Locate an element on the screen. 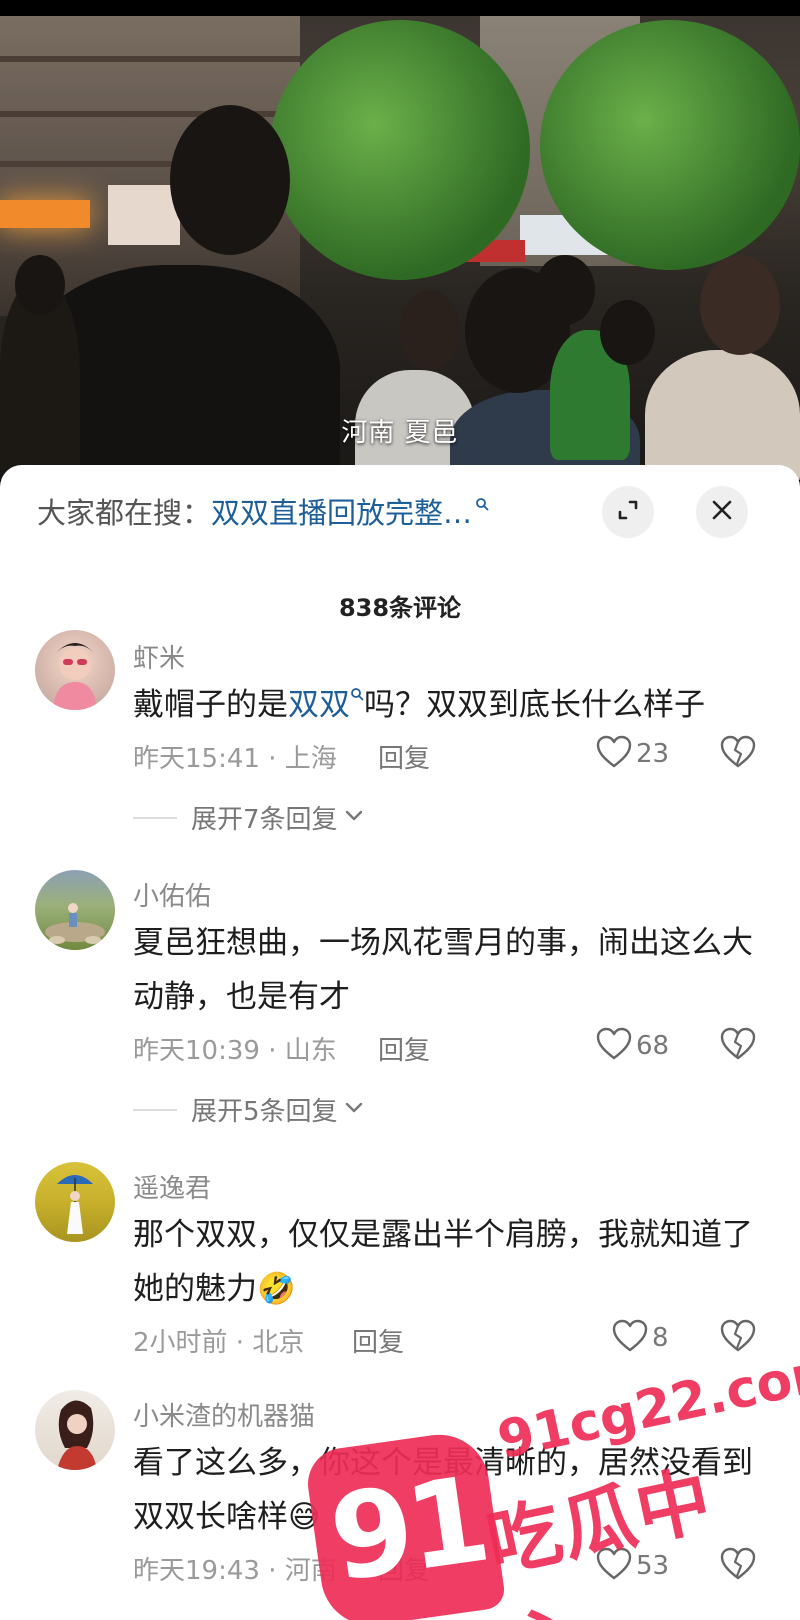 The width and height of the screenshot is (800, 1620). comment-text: 戴帽子的是双双 吗？双双到底长什么样子 is located at coordinates (453, 705).